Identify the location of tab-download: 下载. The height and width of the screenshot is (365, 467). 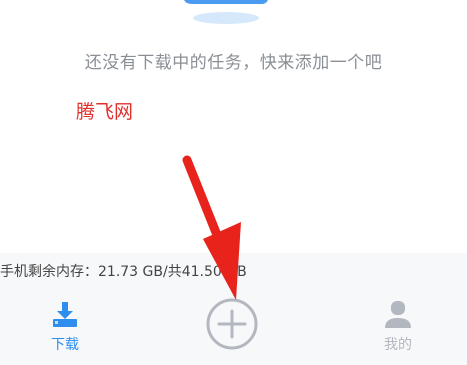
(65, 325).